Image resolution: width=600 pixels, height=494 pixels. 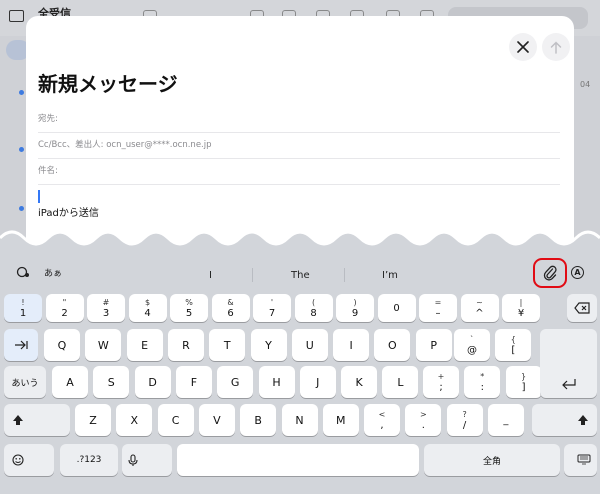 What do you see at coordinates (272, 308) in the screenshot?
I see `number-key: ' 7` at bounding box center [272, 308].